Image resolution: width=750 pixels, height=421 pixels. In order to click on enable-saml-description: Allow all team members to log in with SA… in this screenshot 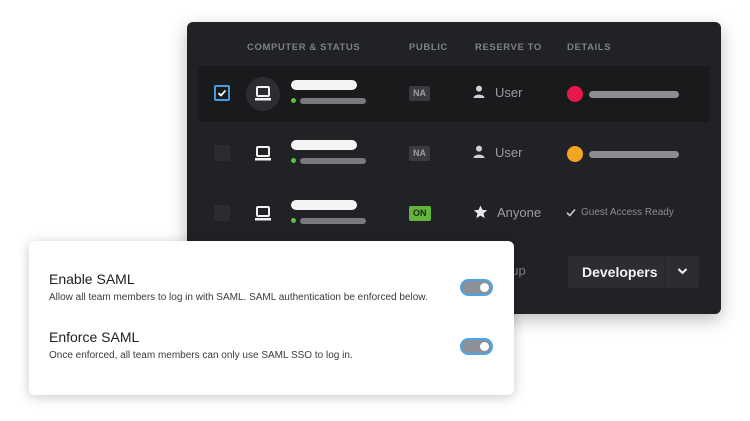, I will do `click(238, 297)`.